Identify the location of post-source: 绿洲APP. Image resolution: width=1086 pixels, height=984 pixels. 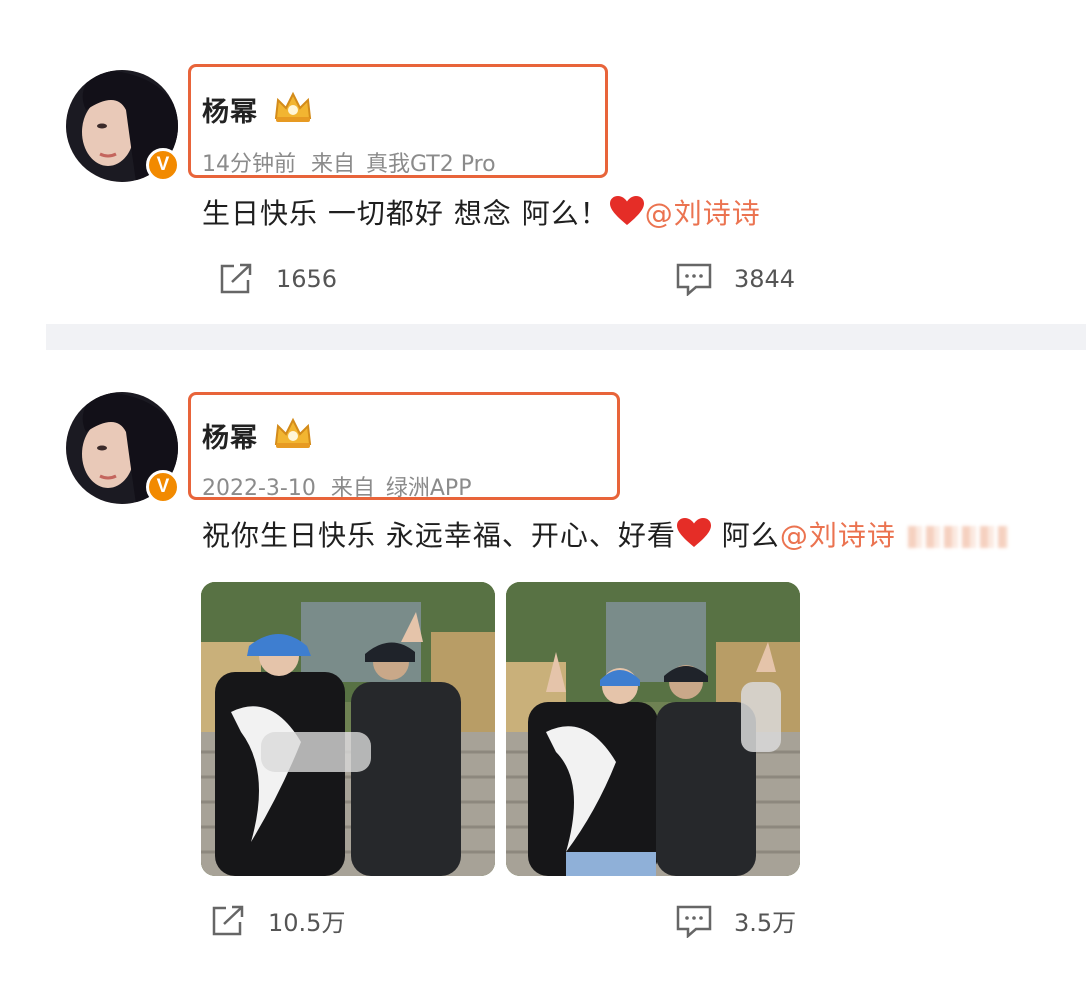
(429, 488).